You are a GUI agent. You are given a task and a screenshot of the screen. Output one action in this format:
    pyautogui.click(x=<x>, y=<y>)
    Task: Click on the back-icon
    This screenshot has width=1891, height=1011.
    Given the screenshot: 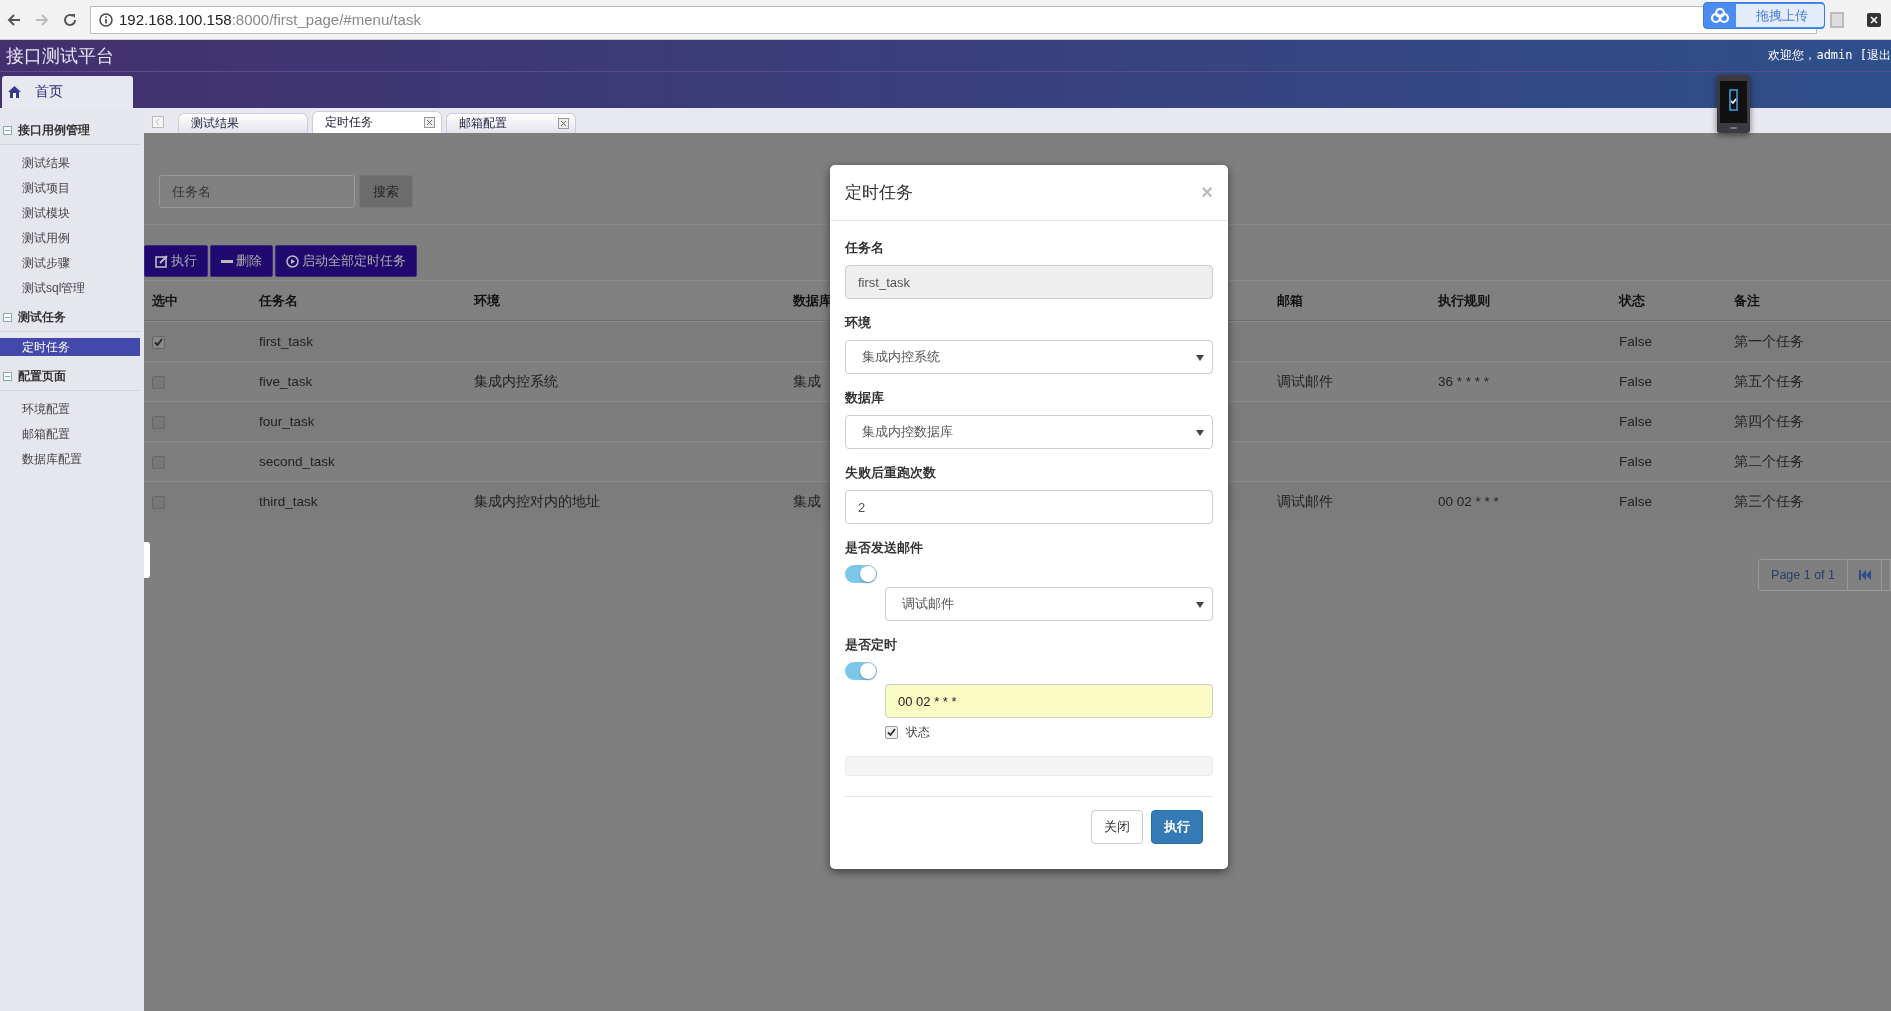 What is the action you would take?
    pyautogui.click(x=14, y=19)
    